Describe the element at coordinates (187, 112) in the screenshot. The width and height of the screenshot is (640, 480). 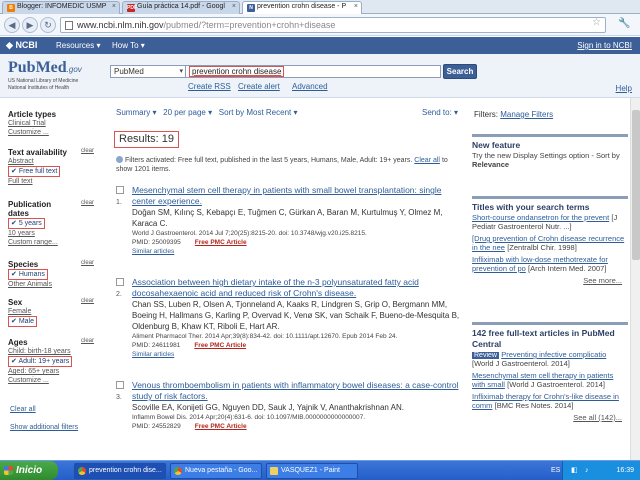
I see `per-page-dropdown: 20 per page ▾` at that location.